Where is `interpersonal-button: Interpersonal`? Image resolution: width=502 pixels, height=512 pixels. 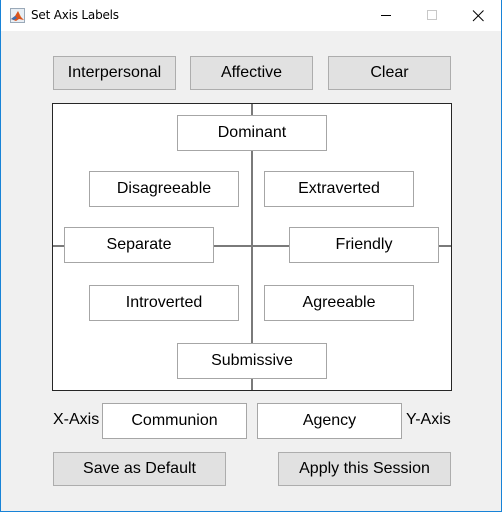
interpersonal-button: Interpersonal is located at coordinates (114, 73).